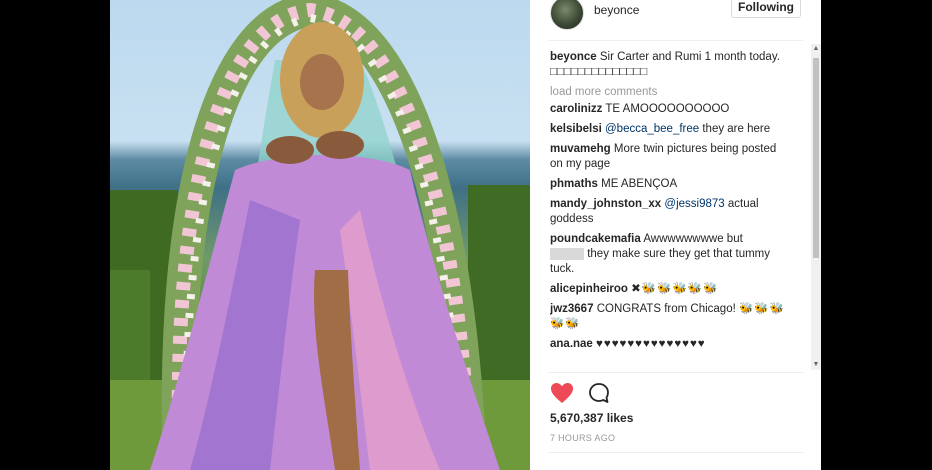  What do you see at coordinates (651, 344) in the screenshot?
I see `comment-emoji: ♥♥♥♥♥♥♥♥♥♥♥♥♥♥` at bounding box center [651, 344].